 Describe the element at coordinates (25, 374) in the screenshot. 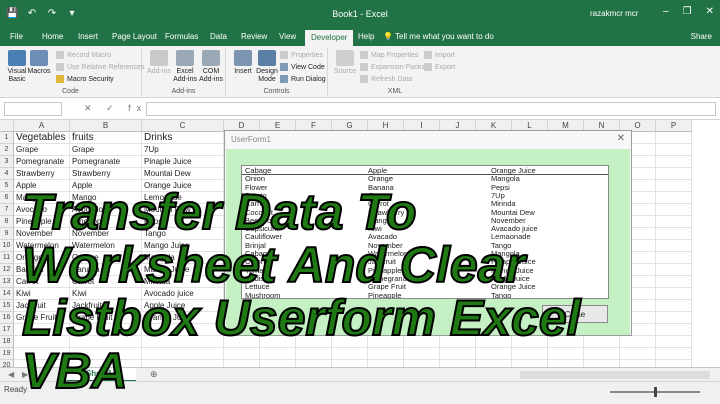

I see `sheet-next-icon: ▶` at that location.